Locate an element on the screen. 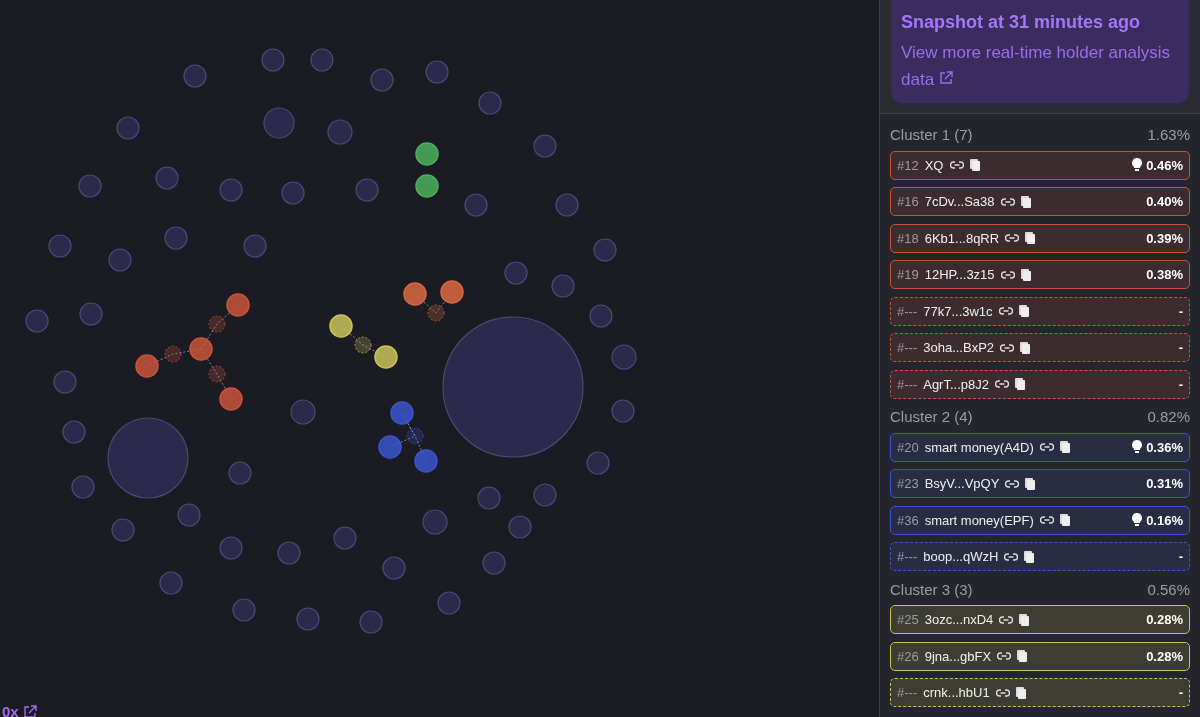  holder-row: #36 smart money(EPF) 0.16% is located at coordinates (1040, 520).